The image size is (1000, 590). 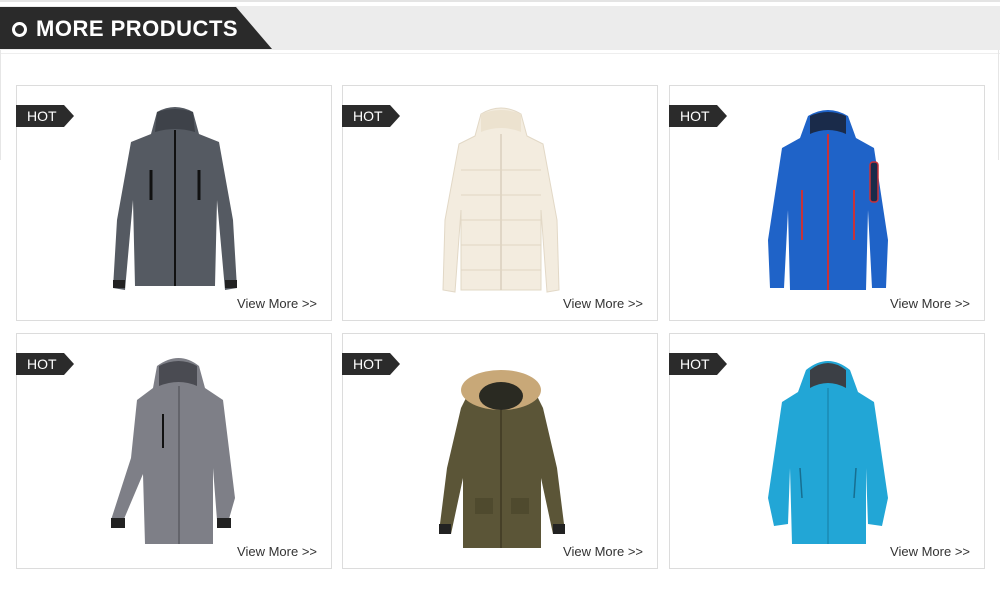 What do you see at coordinates (175, 198) in the screenshot?
I see `dark-grey-softshell-jacket-image` at bounding box center [175, 198].